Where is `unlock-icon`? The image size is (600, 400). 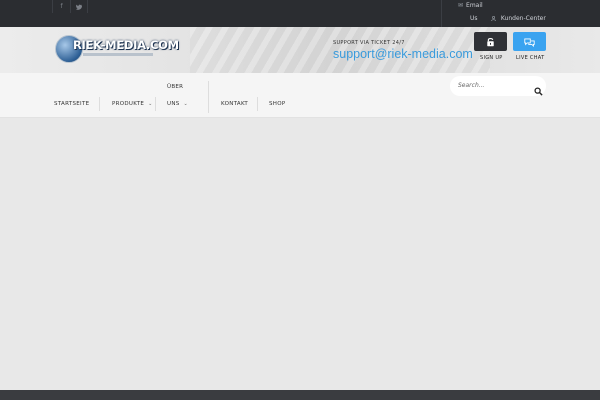
unlock-icon is located at coordinates (490, 41).